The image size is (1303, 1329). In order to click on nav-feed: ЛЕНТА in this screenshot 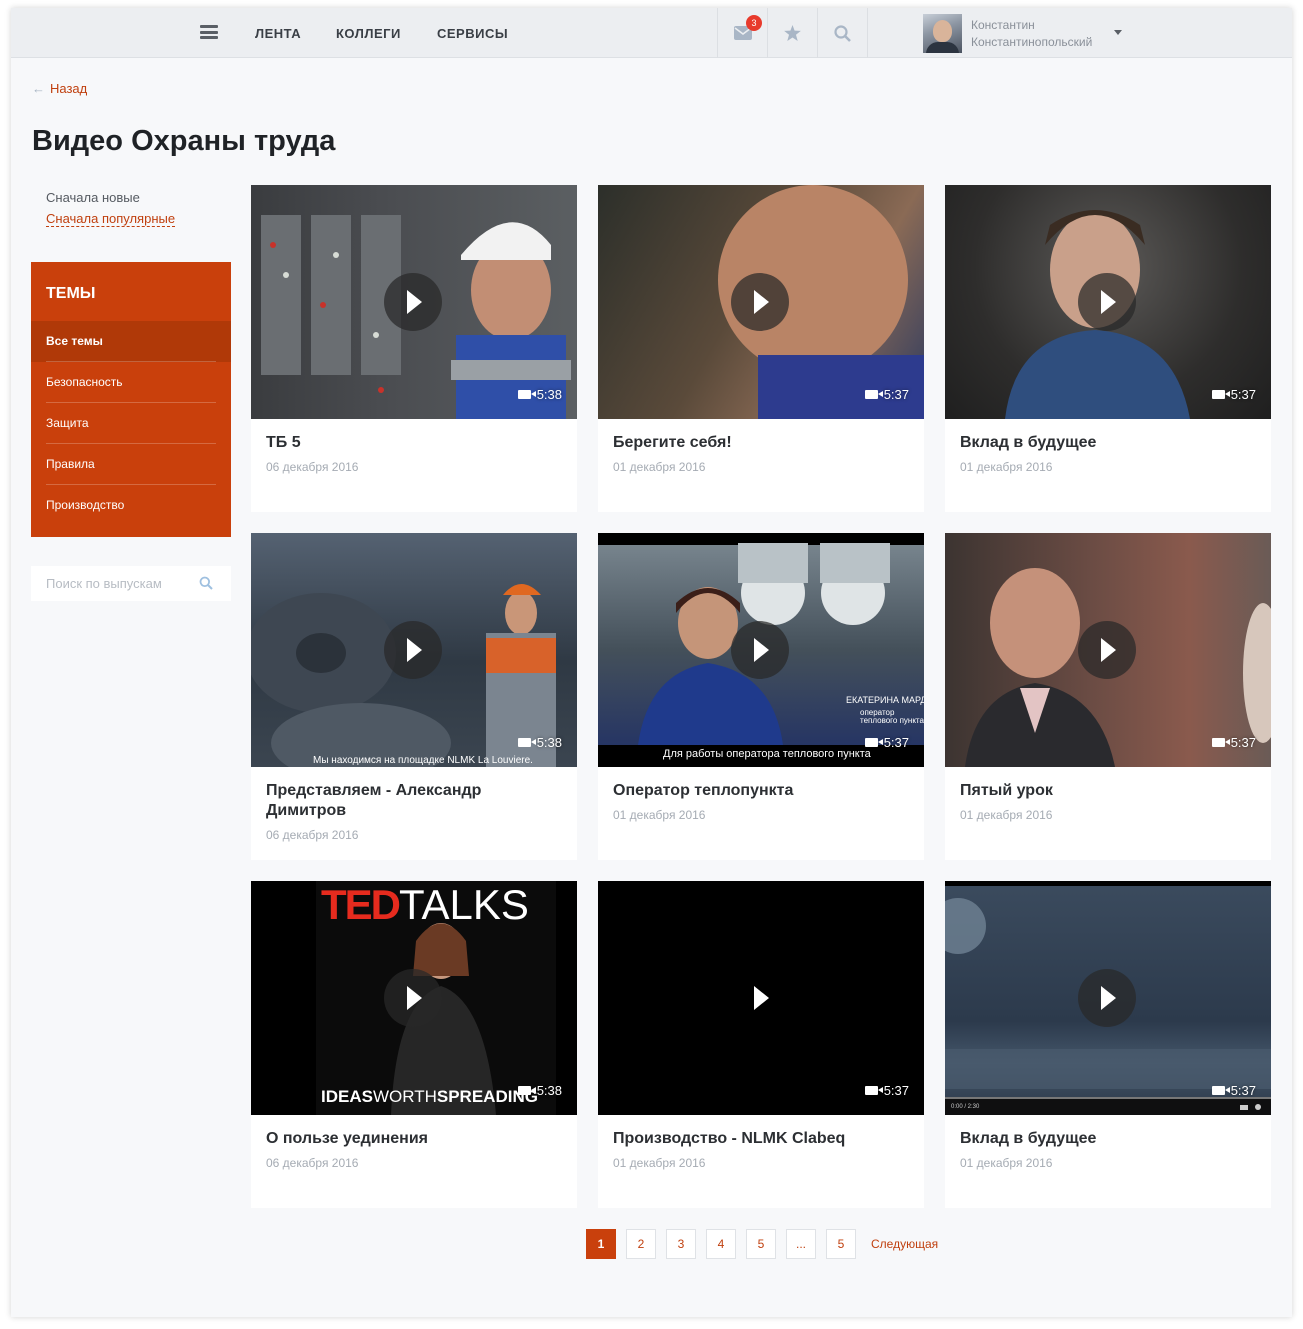, I will do `click(278, 33)`.